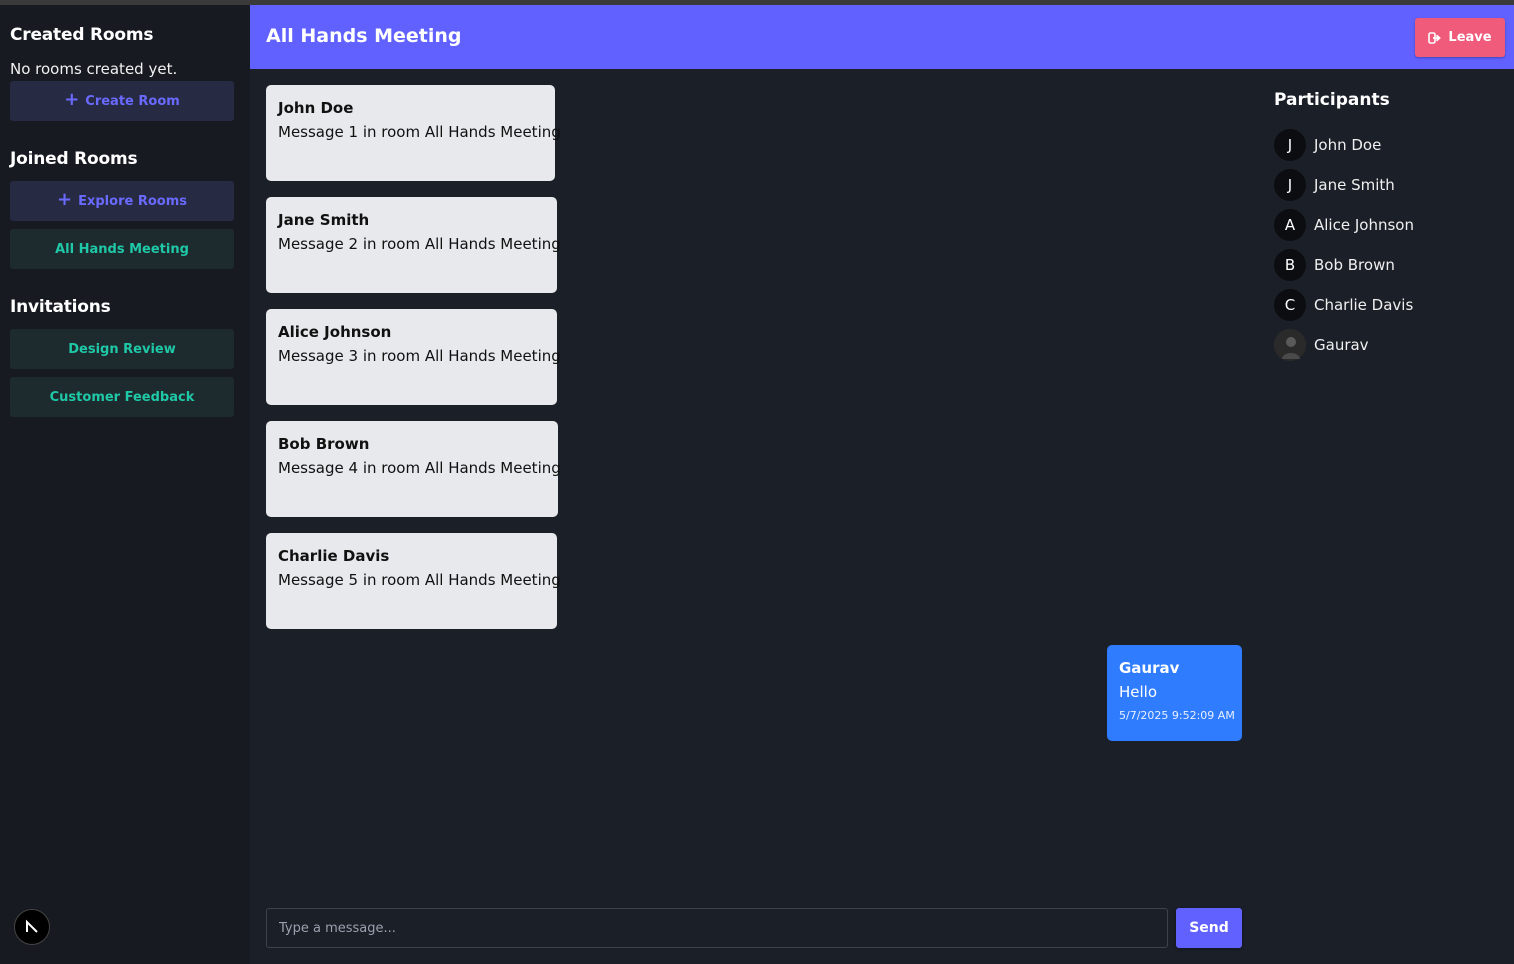 This screenshot has width=1514, height=964. Describe the element at coordinates (74, 159) in the screenshot. I see `joined-rooms-title: Joined Rooms` at that location.